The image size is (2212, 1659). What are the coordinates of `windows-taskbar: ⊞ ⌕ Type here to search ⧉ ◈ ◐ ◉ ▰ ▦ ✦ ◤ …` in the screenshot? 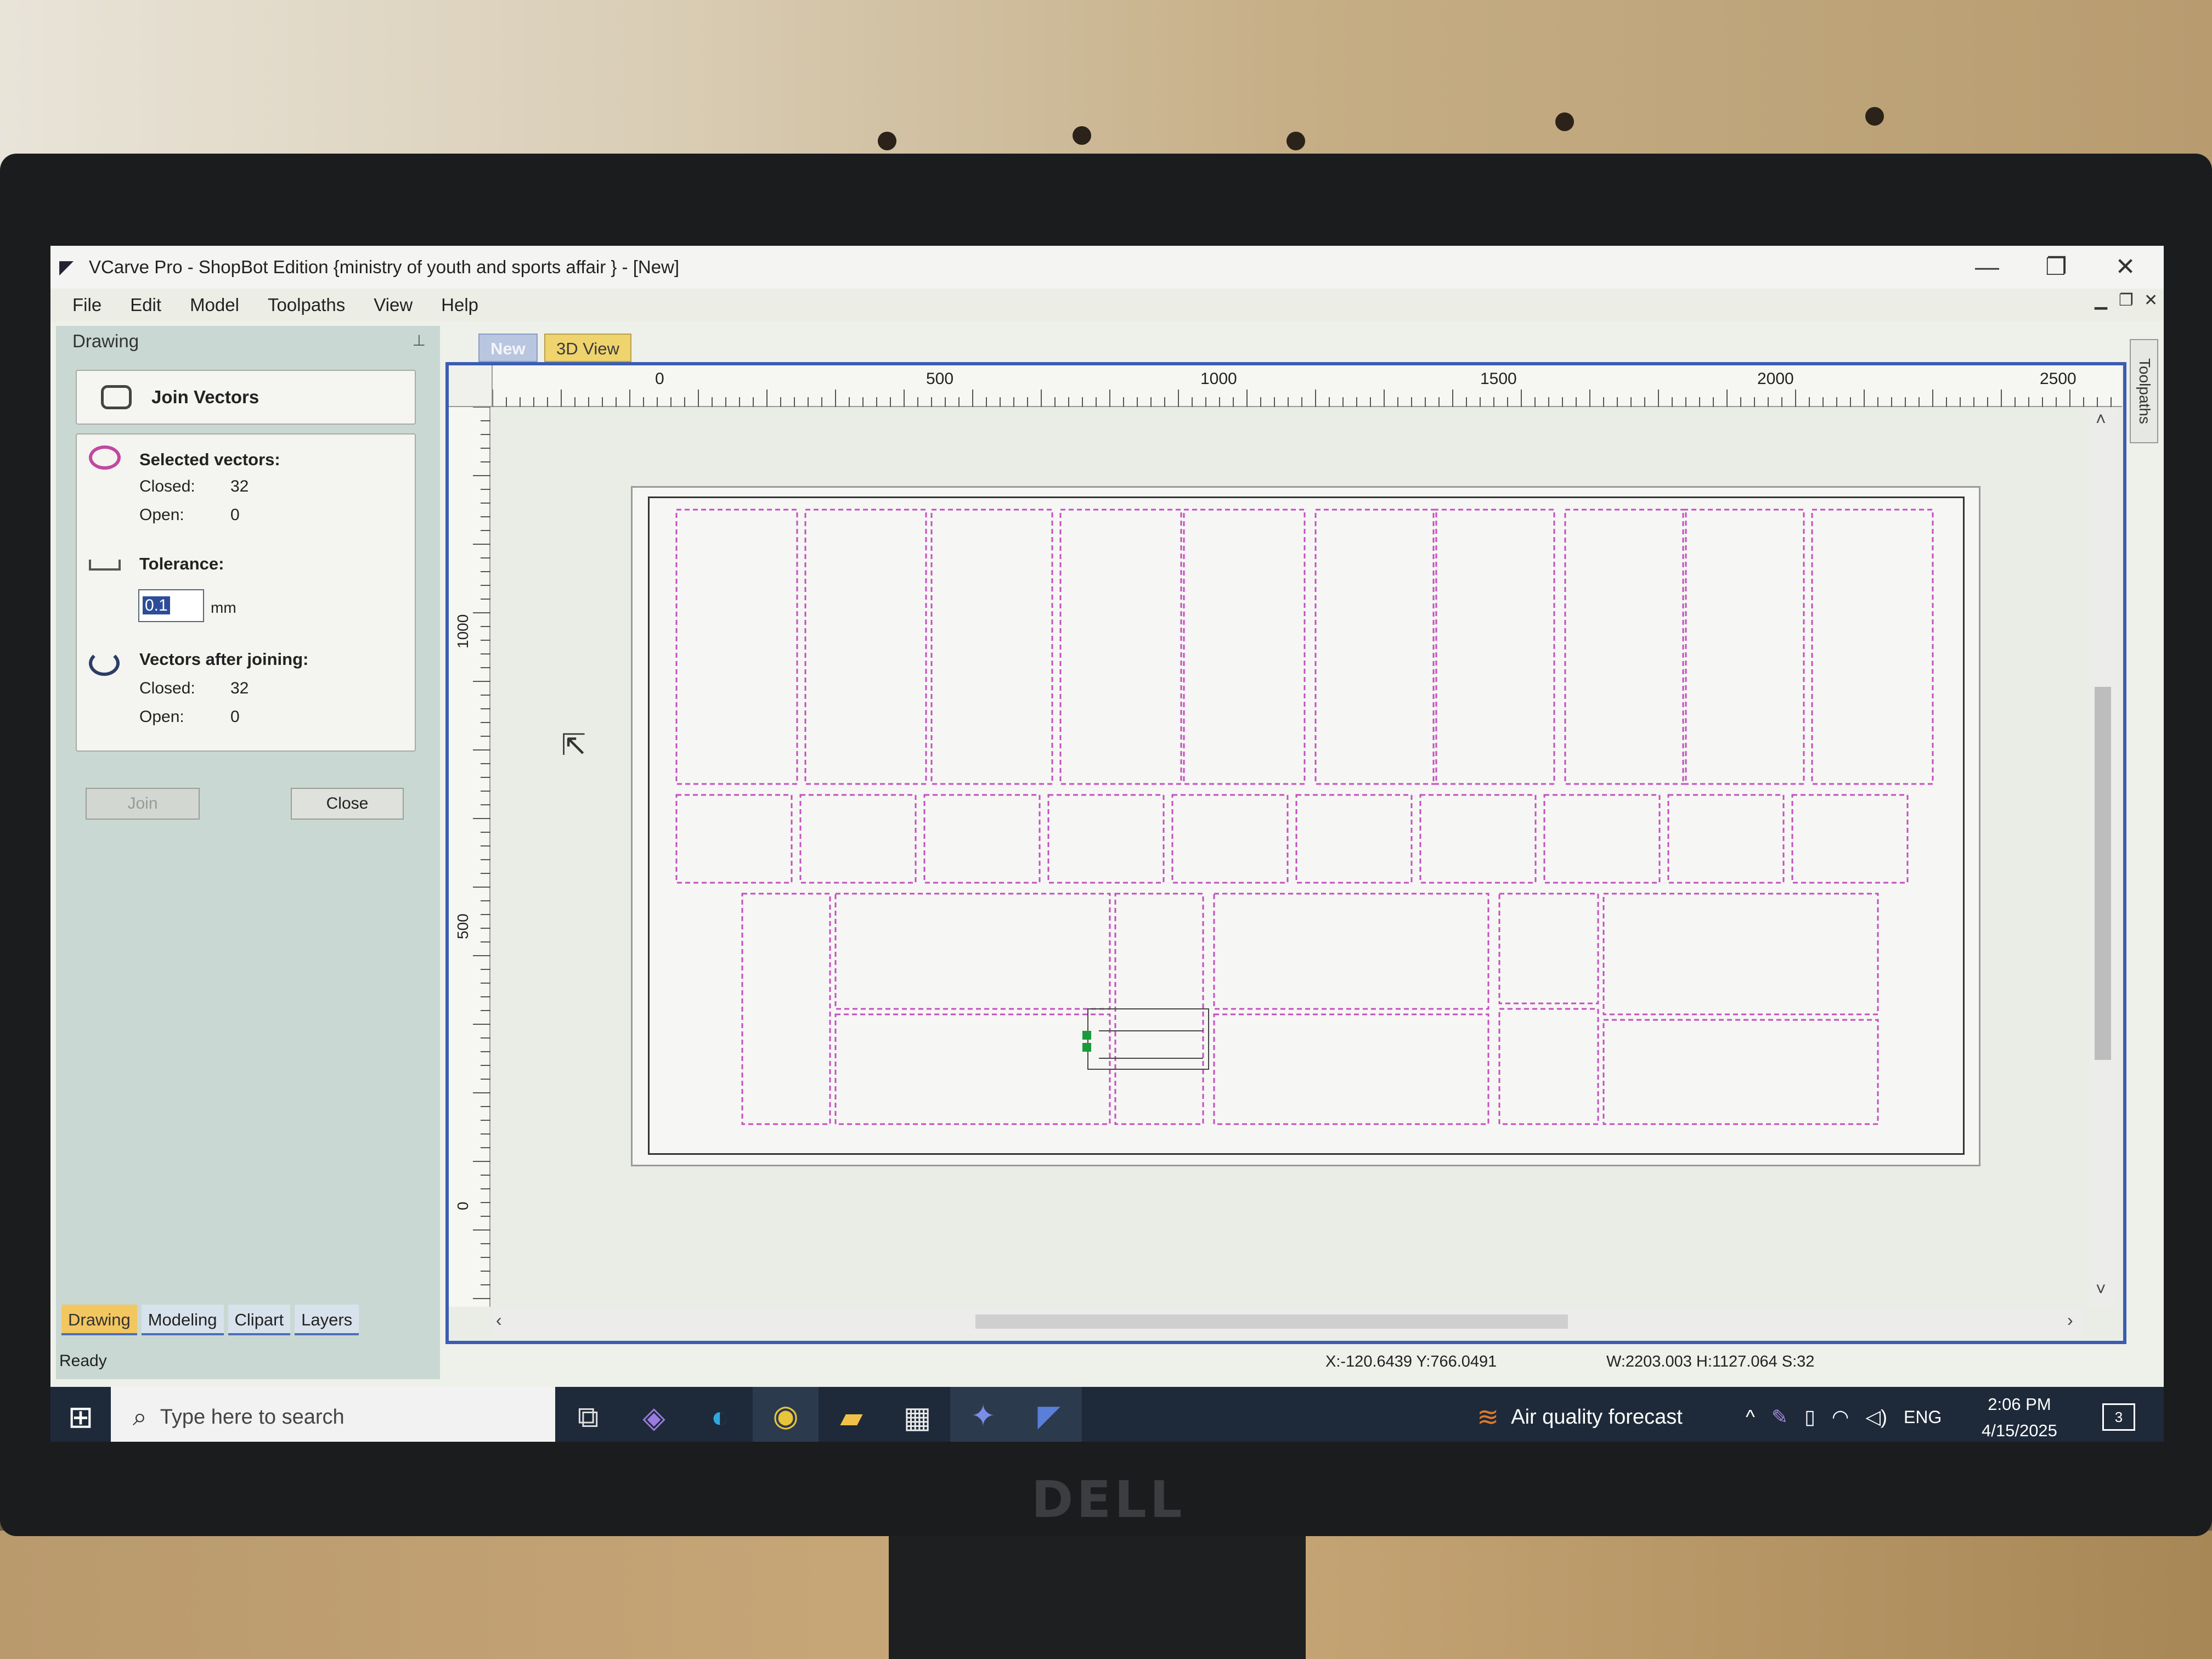 It's located at (1107, 1414).